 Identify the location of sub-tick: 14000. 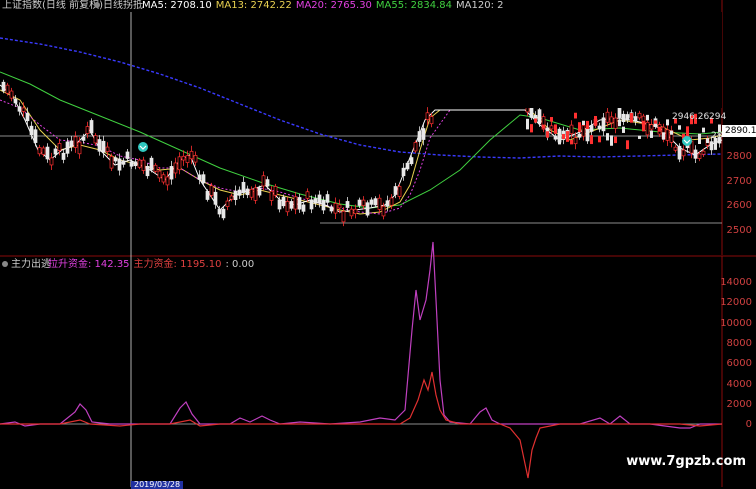
(736, 282).